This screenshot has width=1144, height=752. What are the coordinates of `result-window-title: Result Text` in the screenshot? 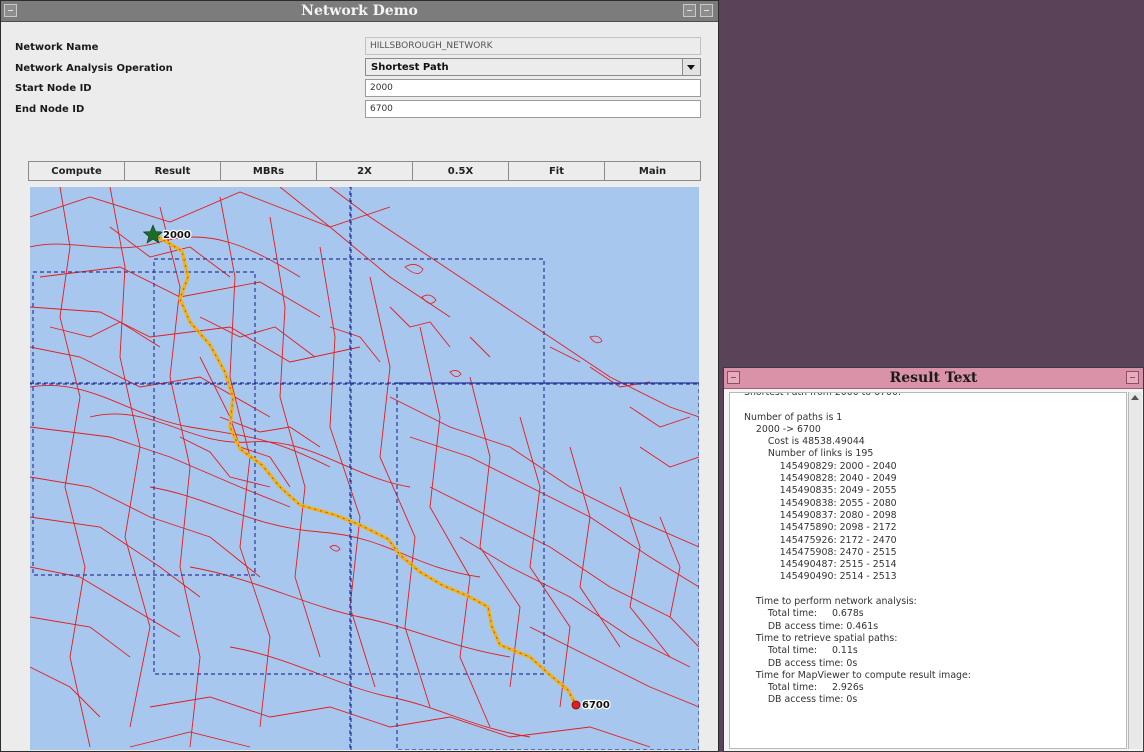 It's located at (933, 378).